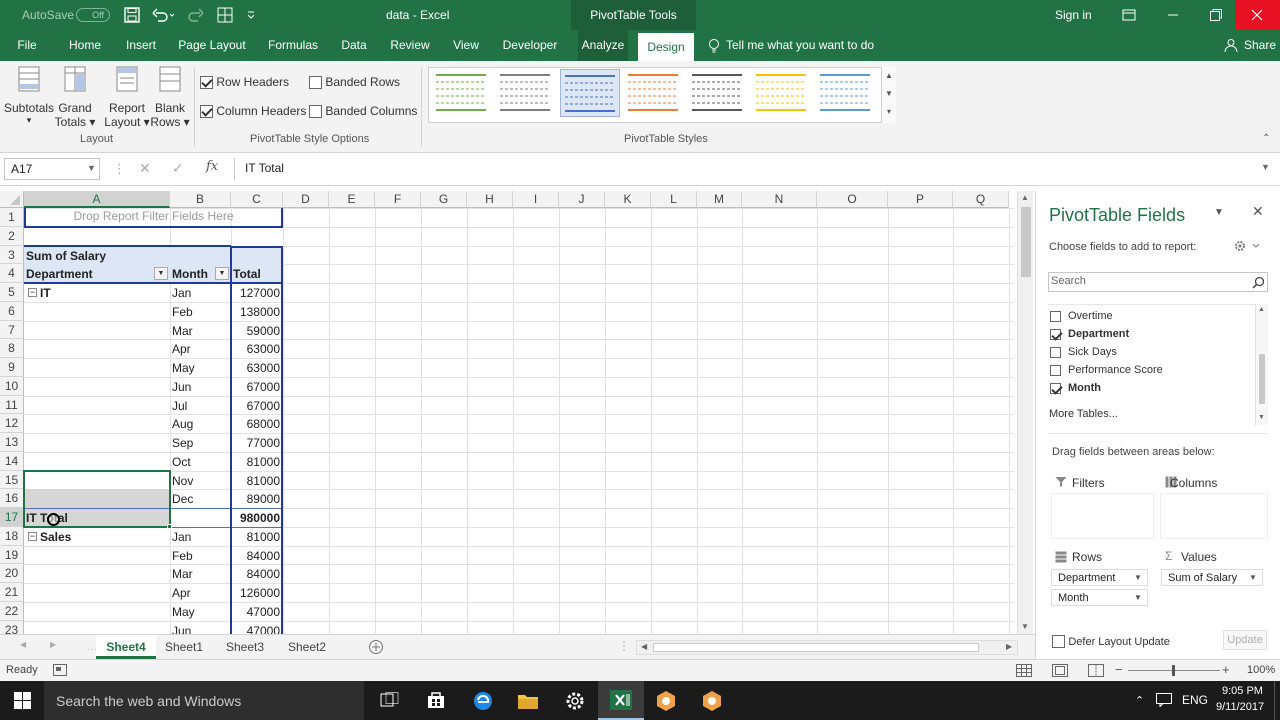 Image resolution: width=1280 pixels, height=720 pixels. Describe the element at coordinates (363, 111) in the screenshot. I see `banded-columns-checkbox: Banded Columns` at that location.